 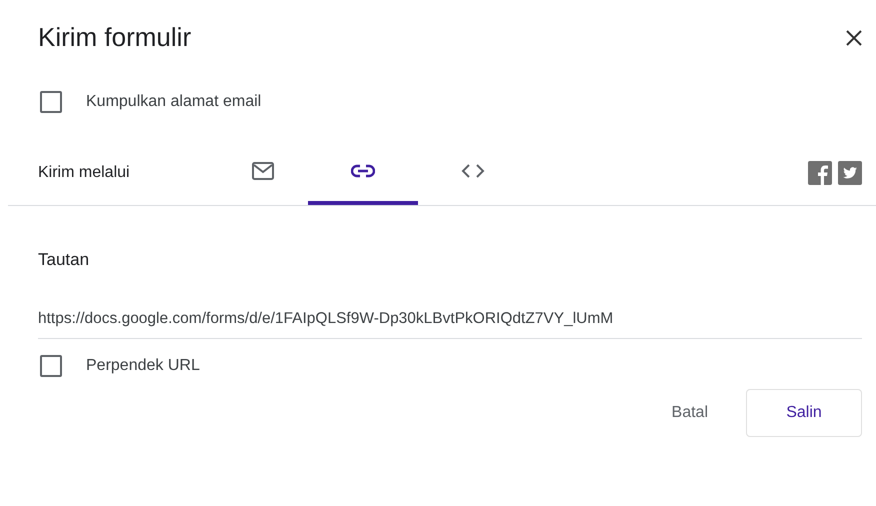 I want to click on close-icon, so click(x=854, y=38).